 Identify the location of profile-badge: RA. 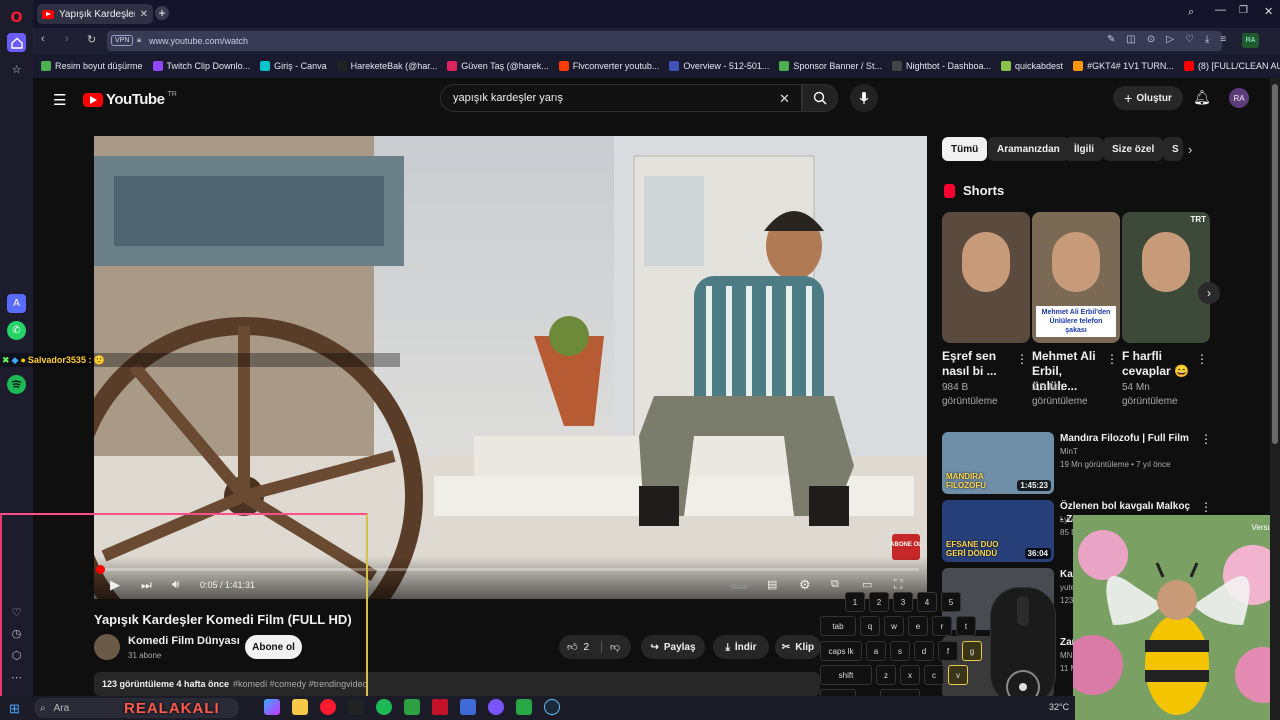
(1250, 40).